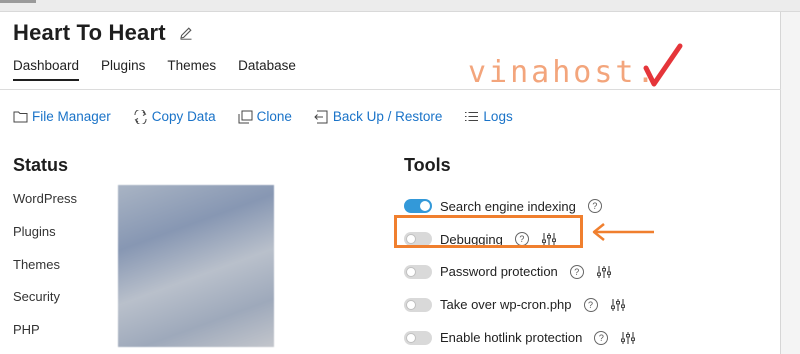 The width and height of the screenshot is (800, 354). Describe the element at coordinates (245, 116) in the screenshot. I see `clone-icon` at that location.